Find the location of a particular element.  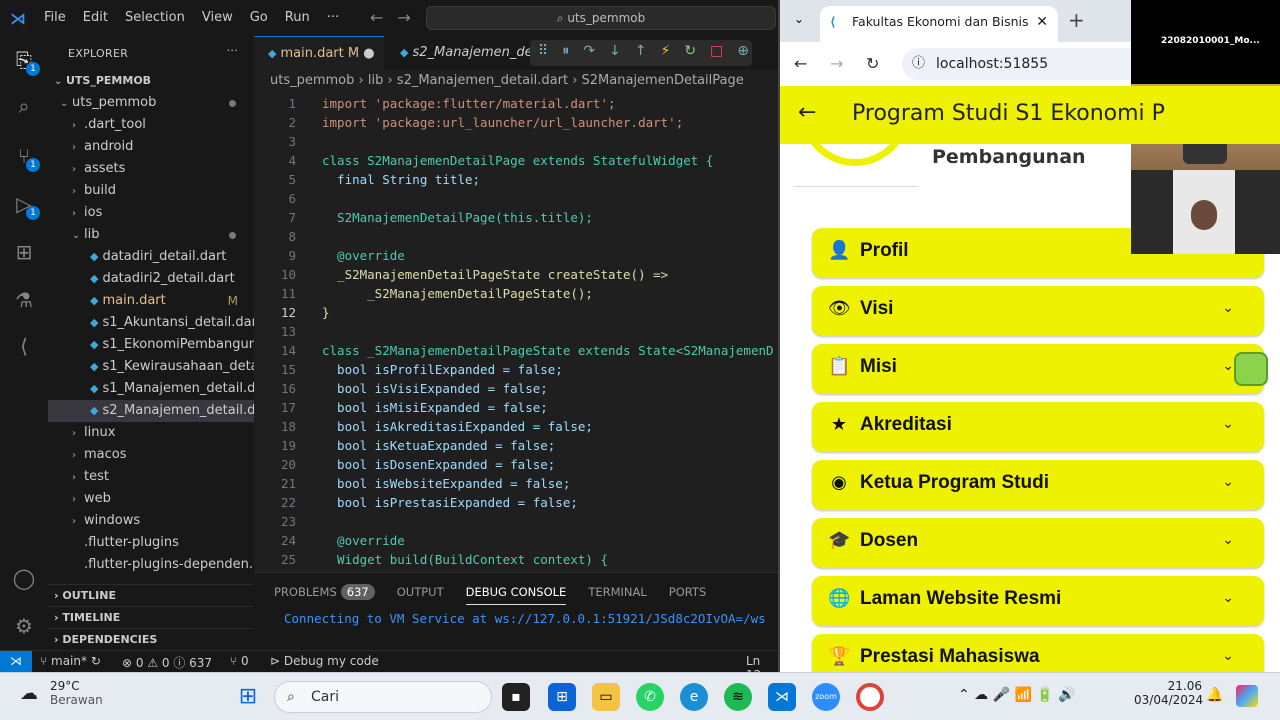

account-icon: ◯ is located at coordinates (24, 578).